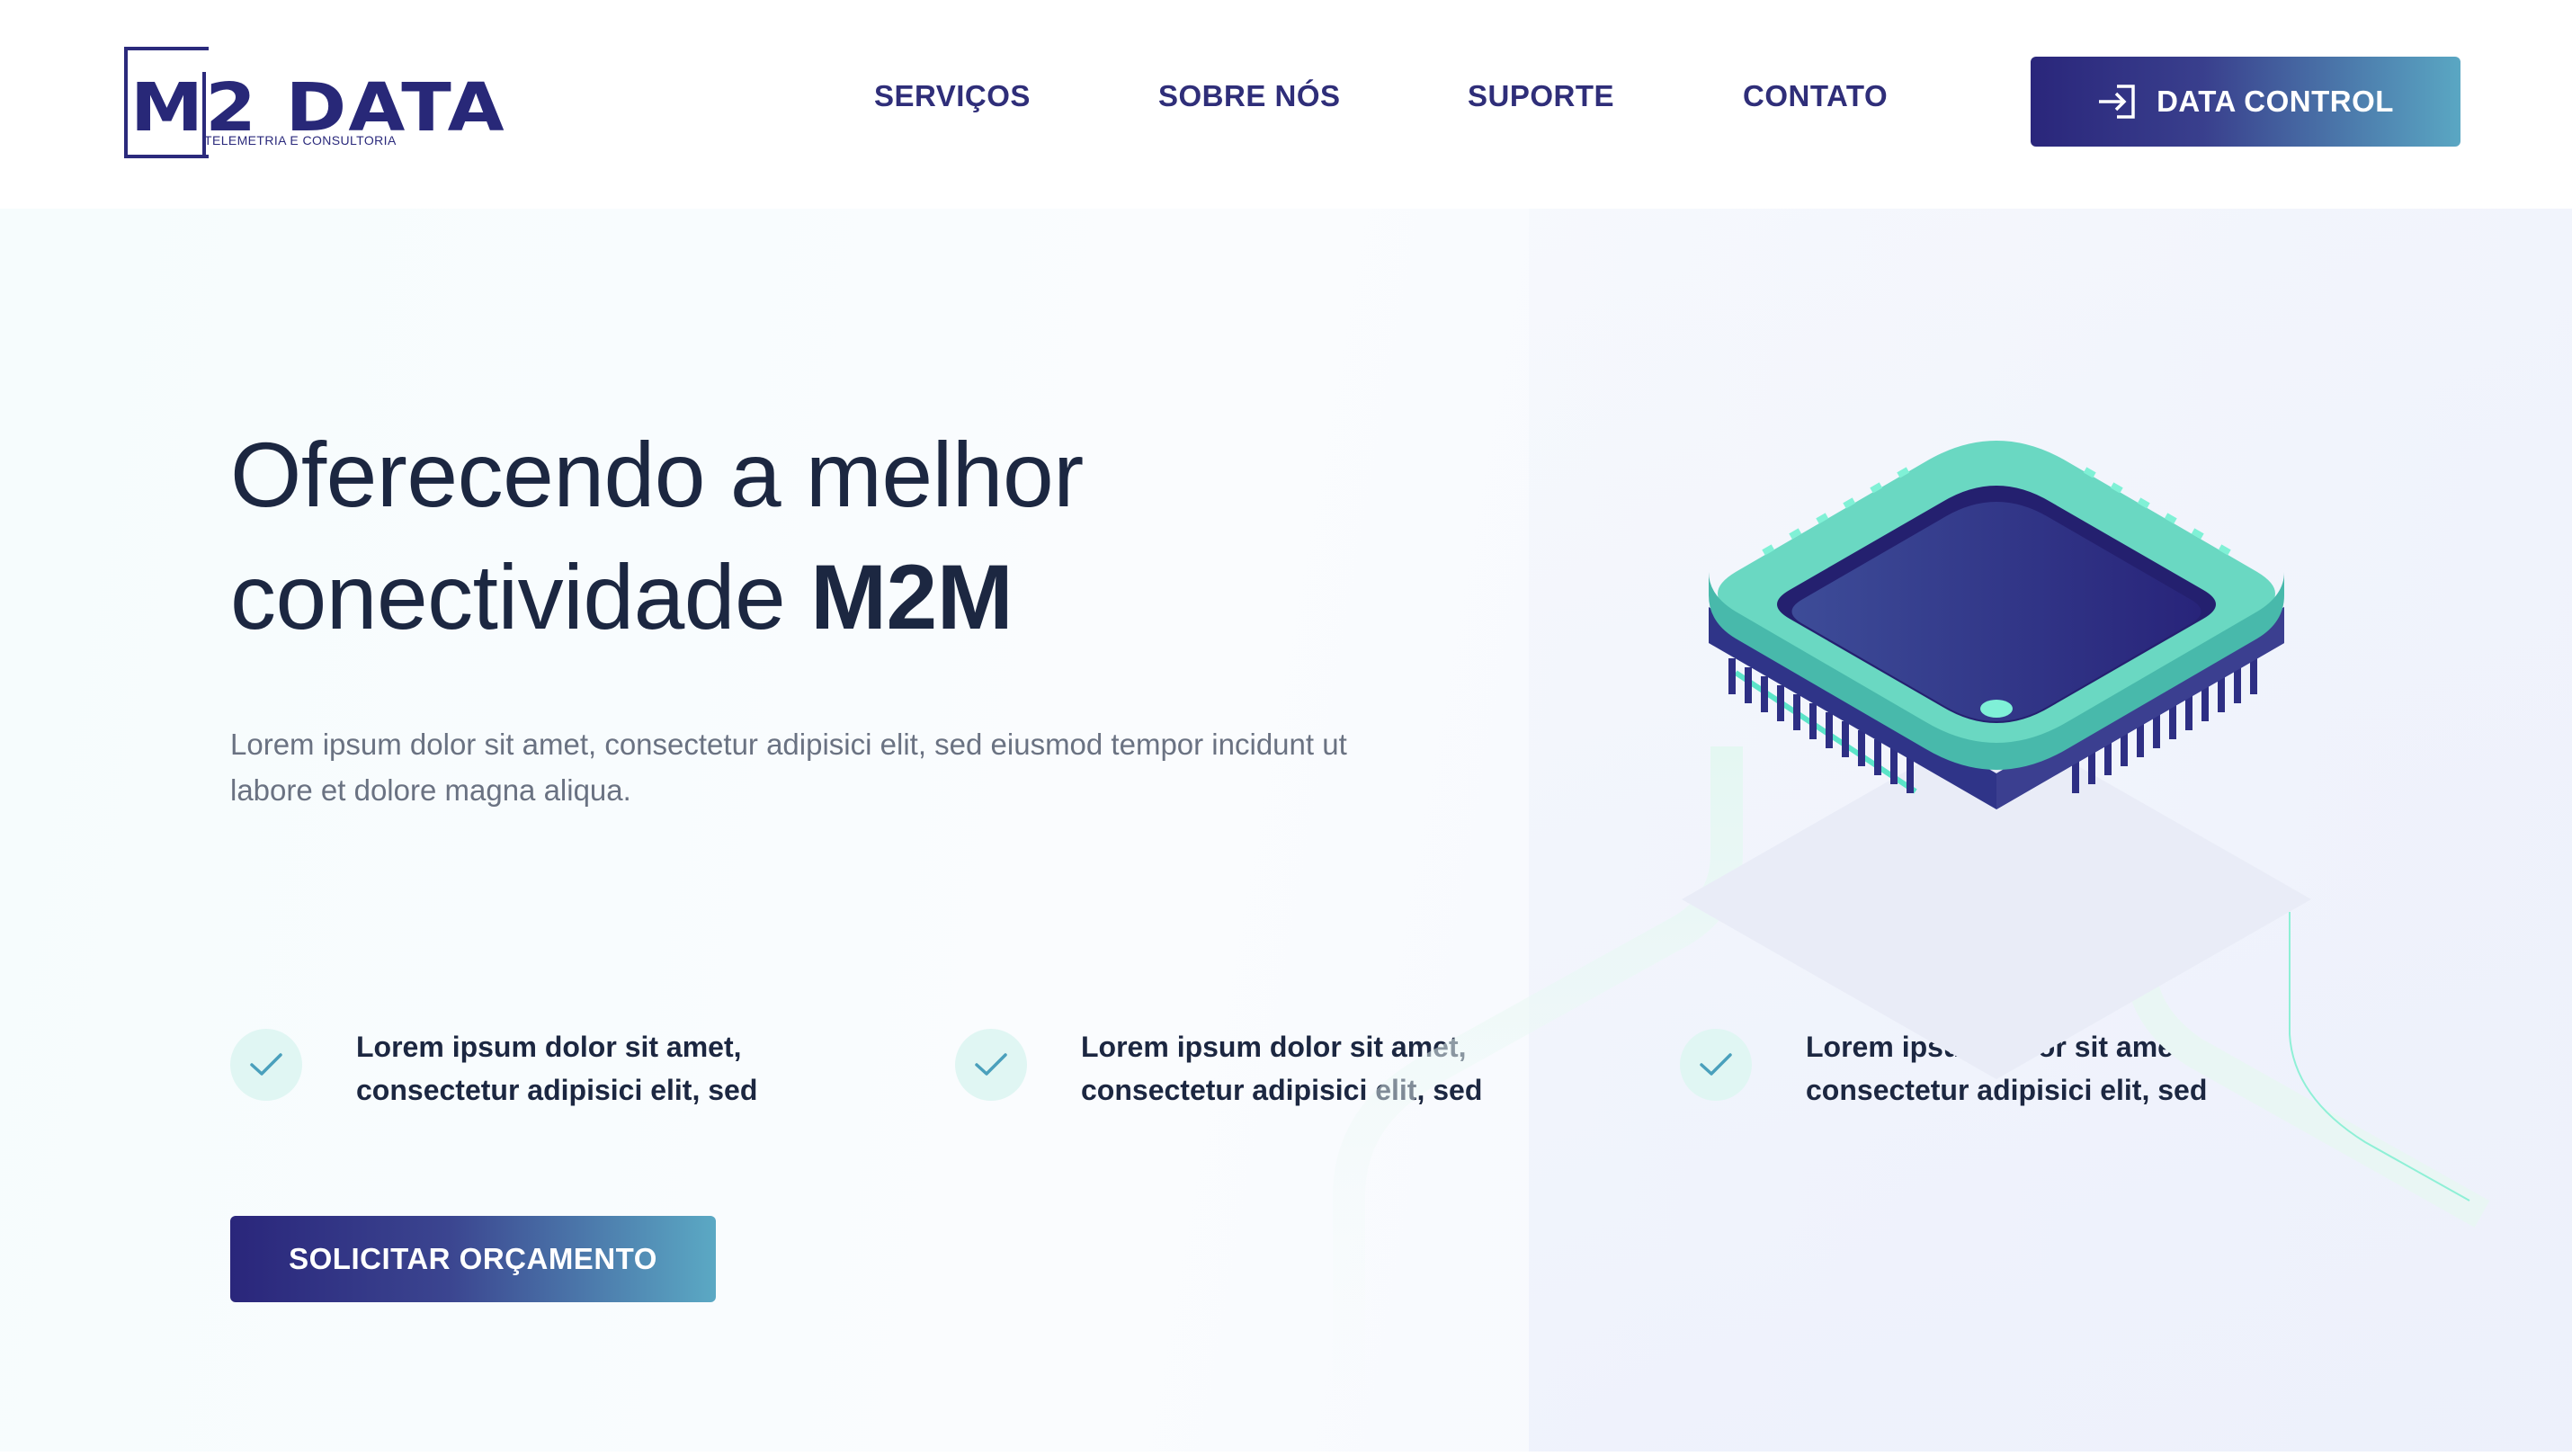  I want to click on feature-text-line2: consectetur adipisici elit, sed, so click(557, 1090).